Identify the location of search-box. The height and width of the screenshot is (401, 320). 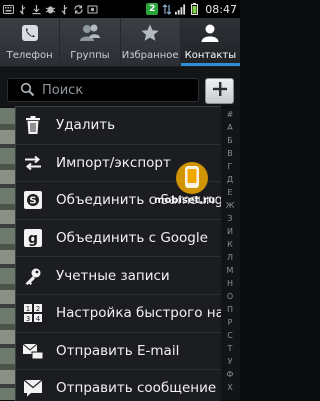
(103, 90).